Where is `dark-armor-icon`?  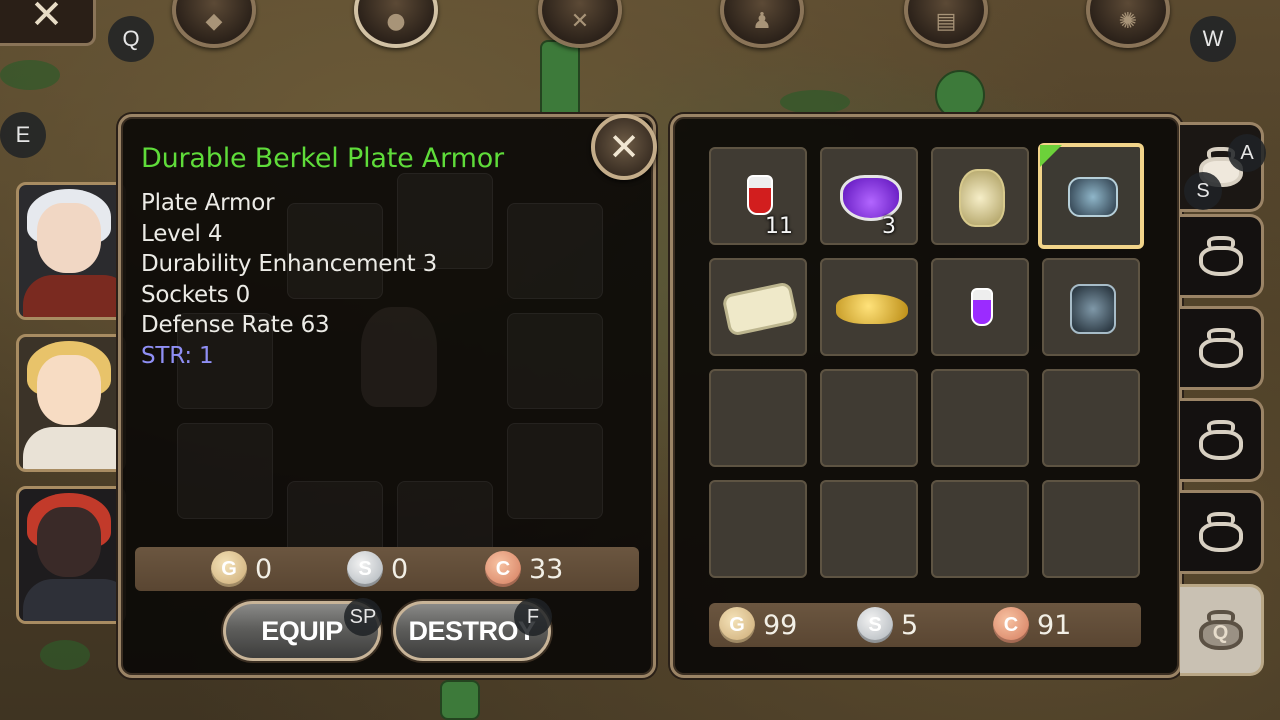 dark-armor-icon is located at coordinates (1093, 309).